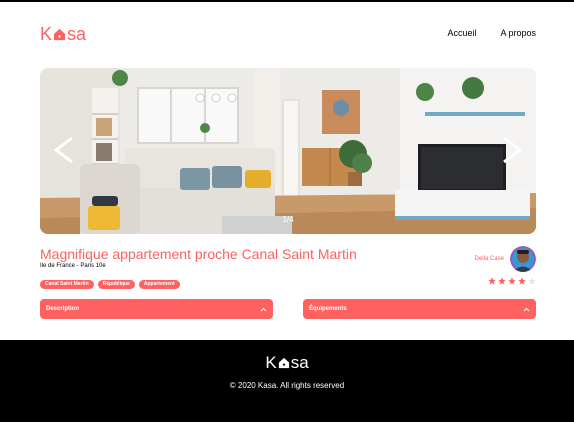  I want to click on logo-rest: sa, so click(77, 34).